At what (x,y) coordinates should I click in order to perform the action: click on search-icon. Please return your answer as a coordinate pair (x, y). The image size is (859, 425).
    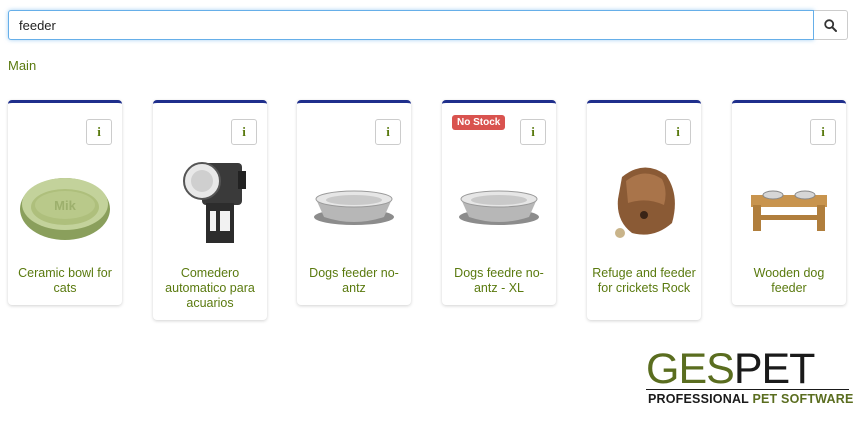
    Looking at the image, I should click on (830, 25).